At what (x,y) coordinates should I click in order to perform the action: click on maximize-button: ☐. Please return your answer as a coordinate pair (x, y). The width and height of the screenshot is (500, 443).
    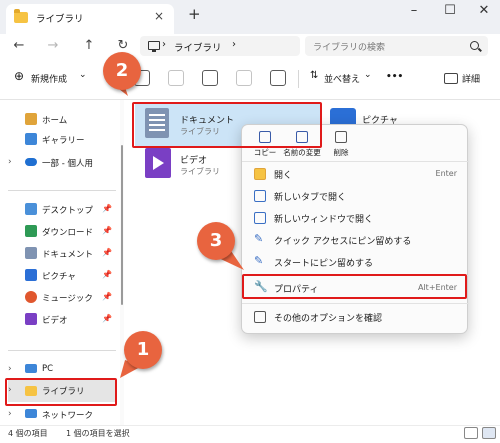
    Looking at the image, I should click on (450, 10).